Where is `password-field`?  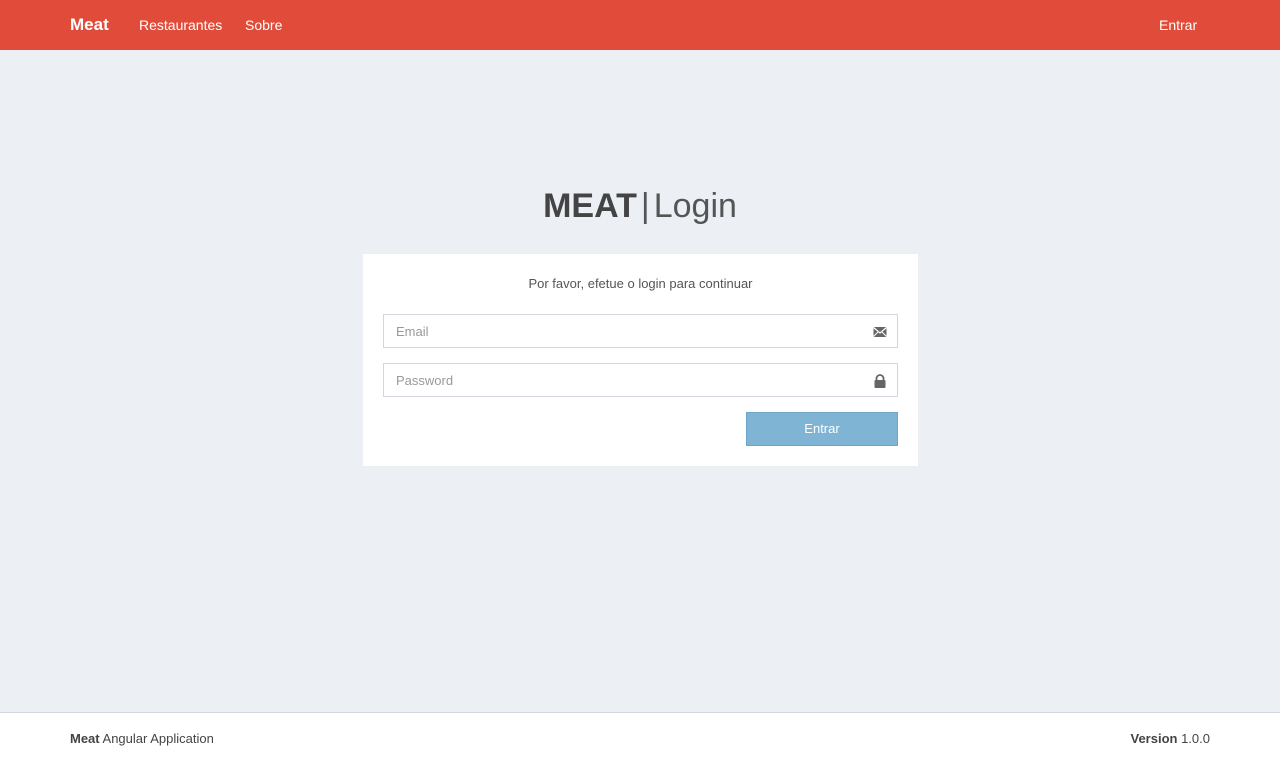 password-field is located at coordinates (640, 380).